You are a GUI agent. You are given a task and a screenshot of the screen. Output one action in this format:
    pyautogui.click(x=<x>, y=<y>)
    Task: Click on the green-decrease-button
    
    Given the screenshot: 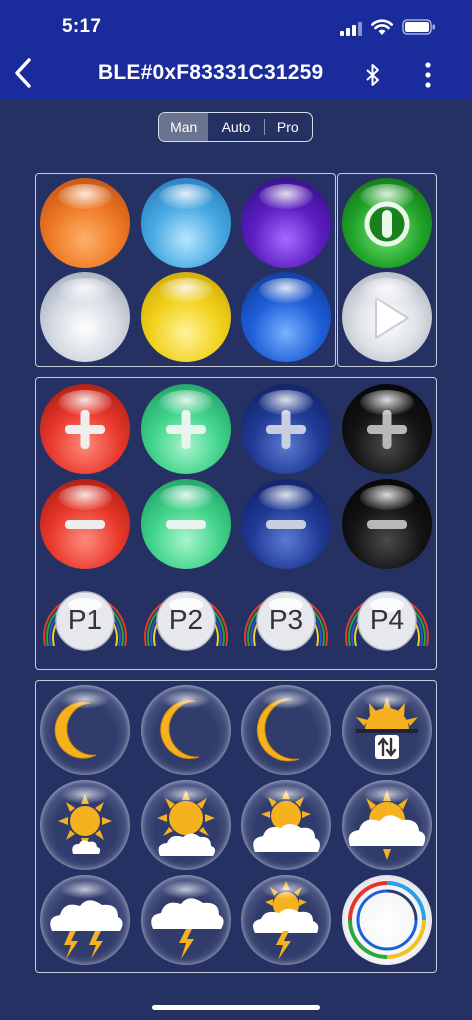 What is the action you would take?
    pyautogui.click(x=186, y=524)
    